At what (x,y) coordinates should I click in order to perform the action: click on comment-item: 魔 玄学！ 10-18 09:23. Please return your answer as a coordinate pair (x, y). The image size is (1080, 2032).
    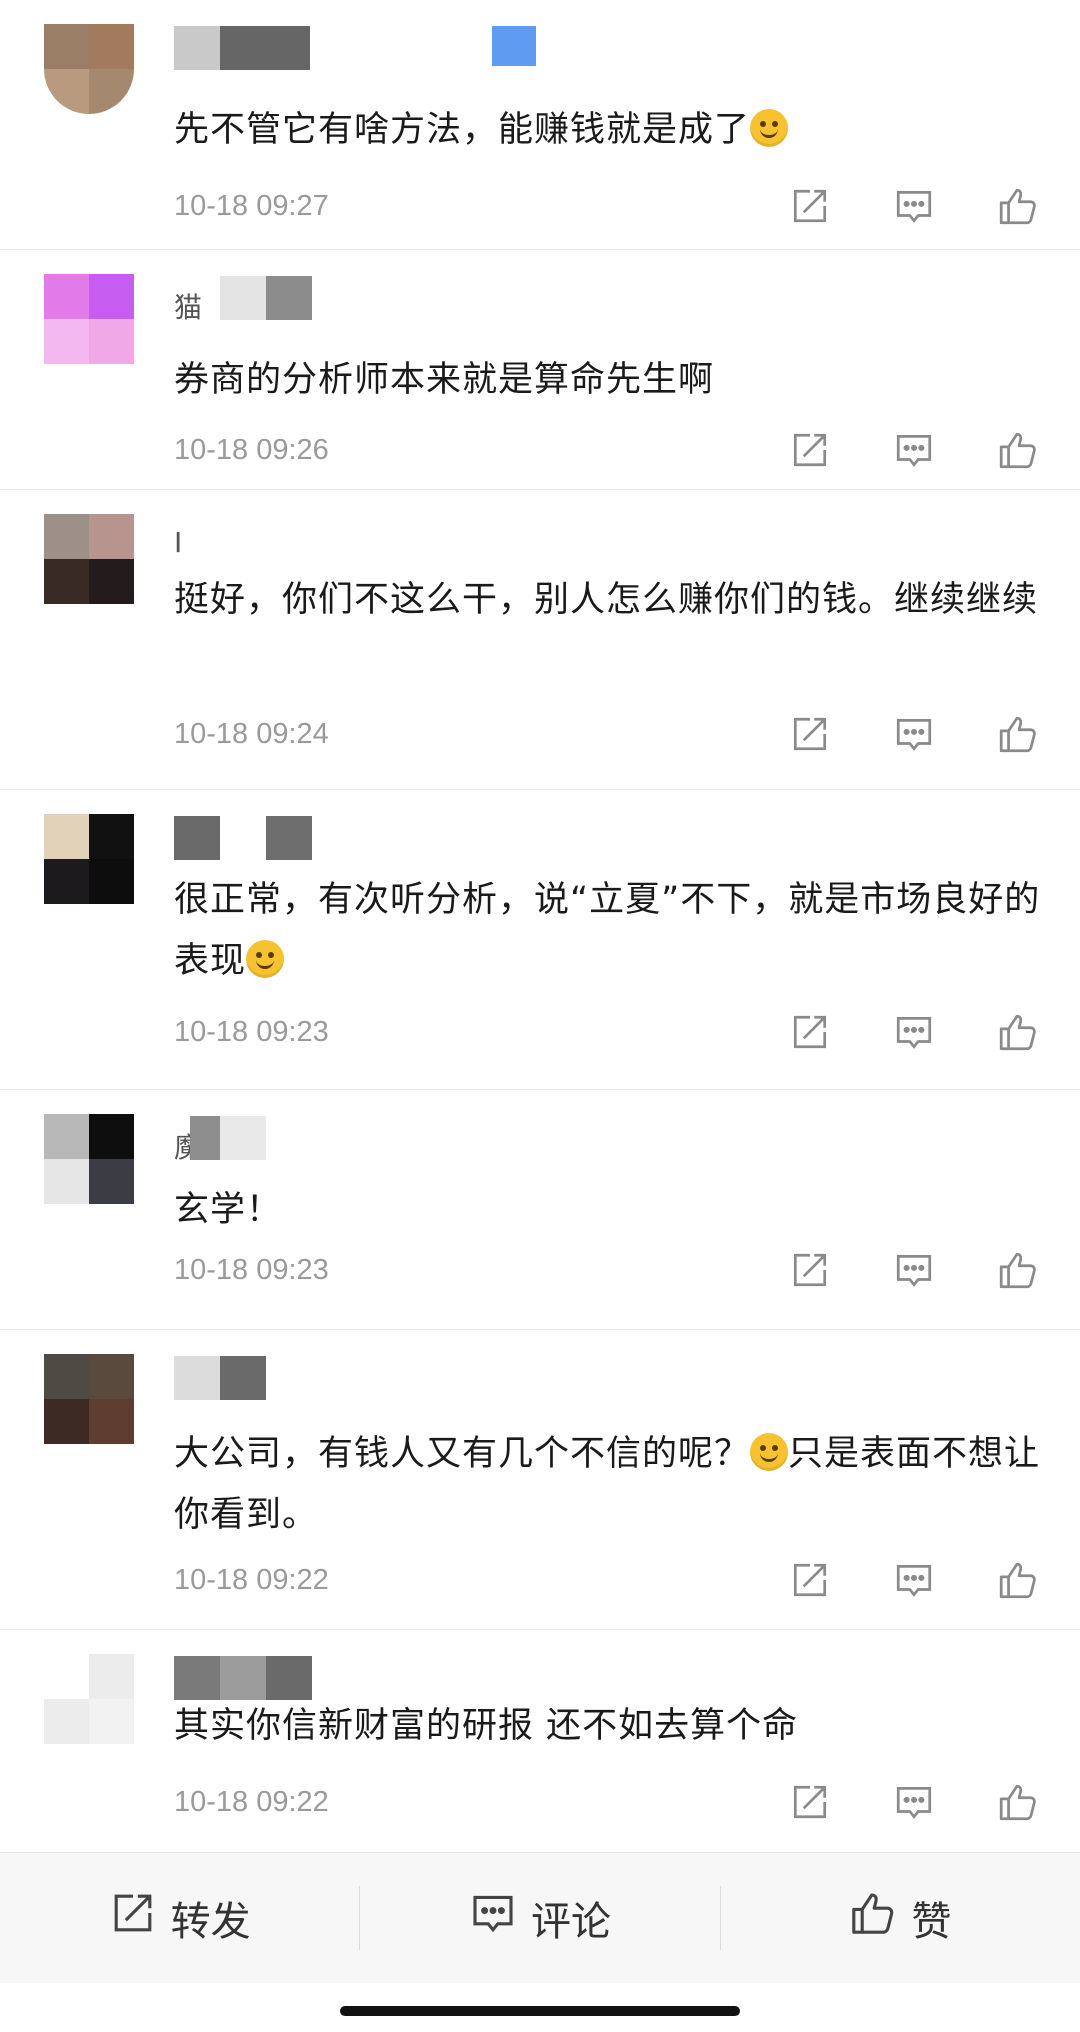
    Looking at the image, I should click on (540, 1210).